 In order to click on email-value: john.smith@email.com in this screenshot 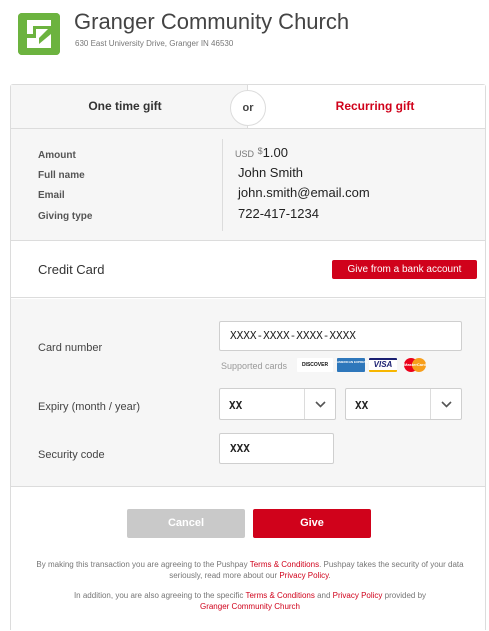, I will do `click(304, 192)`.